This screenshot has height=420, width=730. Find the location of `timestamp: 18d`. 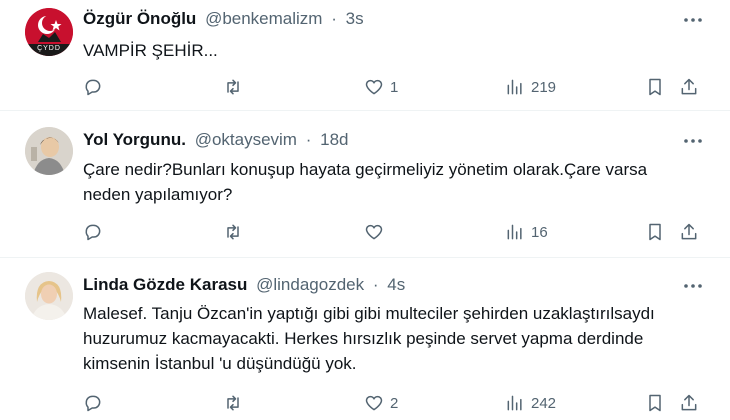

timestamp: 18d is located at coordinates (334, 139).